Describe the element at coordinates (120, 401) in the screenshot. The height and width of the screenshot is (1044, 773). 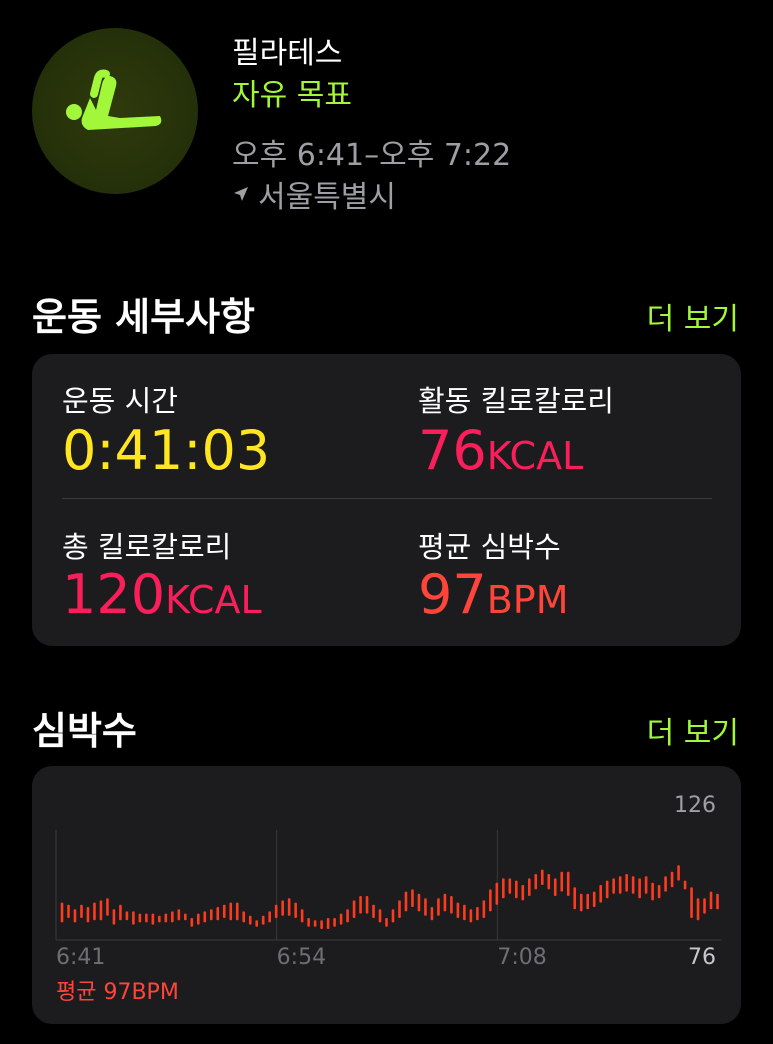
I see `workout-time-label: 운동 시간` at that location.